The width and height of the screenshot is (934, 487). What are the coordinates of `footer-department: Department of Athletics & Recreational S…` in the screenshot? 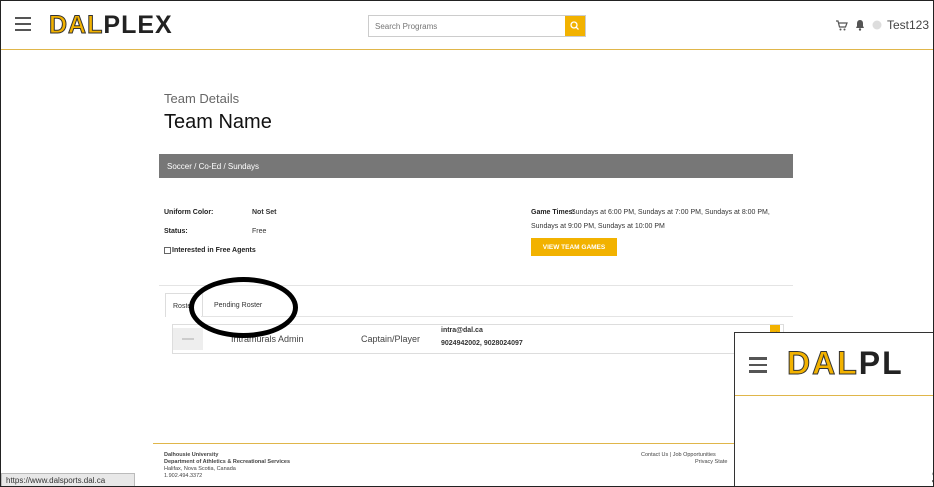 It's located at (227, 462).